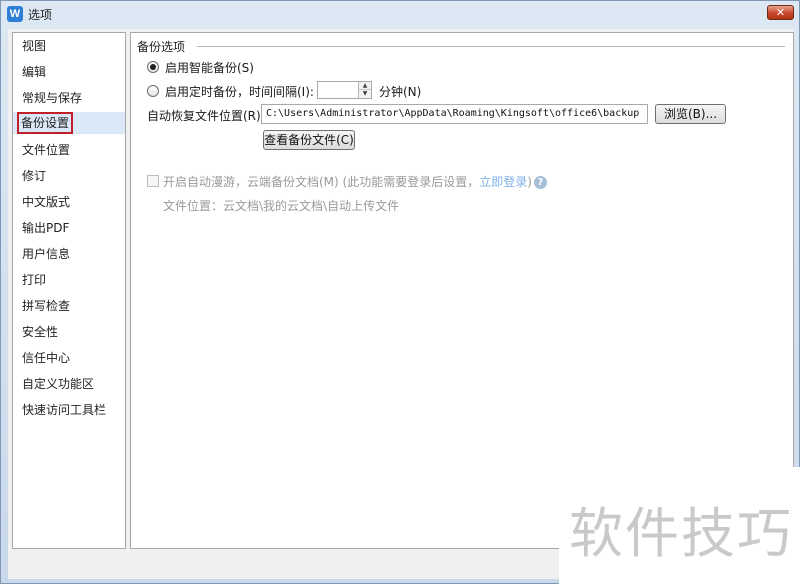 The image size is (800, 584). What do you see at coordinates (40, 332) in the screenshot?
I see `sidebar-item-label: 安全性` at bounding box center [40, 332].